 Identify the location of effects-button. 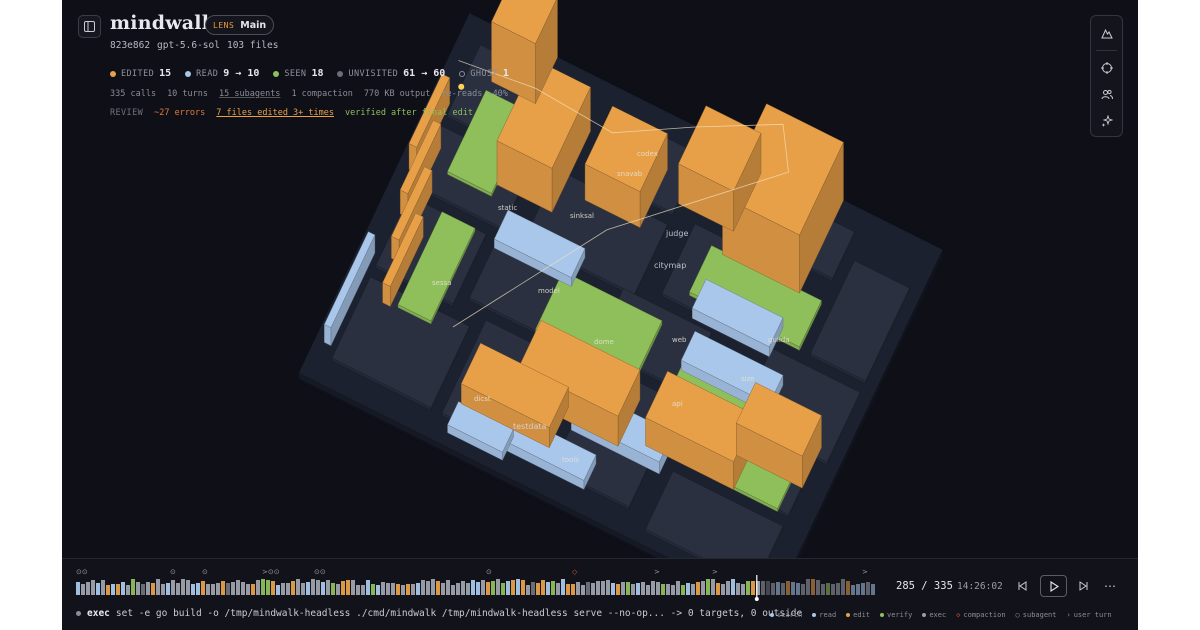
(1107, 121).